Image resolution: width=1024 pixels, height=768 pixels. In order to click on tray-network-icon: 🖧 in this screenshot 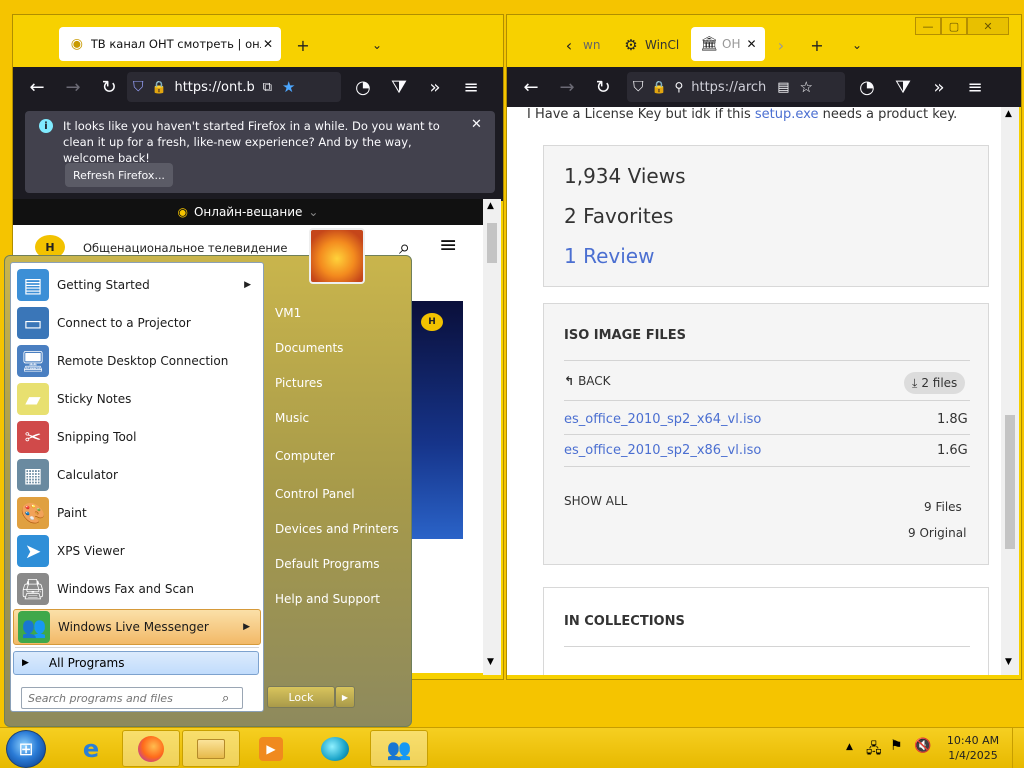, I will do `click(874, 750)`.